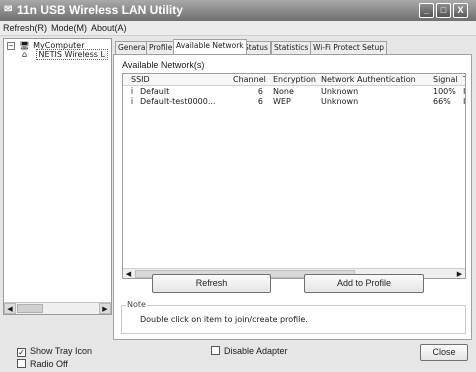 Image resolution: width=476 pixels, height=372 pixels. I want to click on tree-horizontal-scrollbar: ◀ ▶, so click(57, 308).